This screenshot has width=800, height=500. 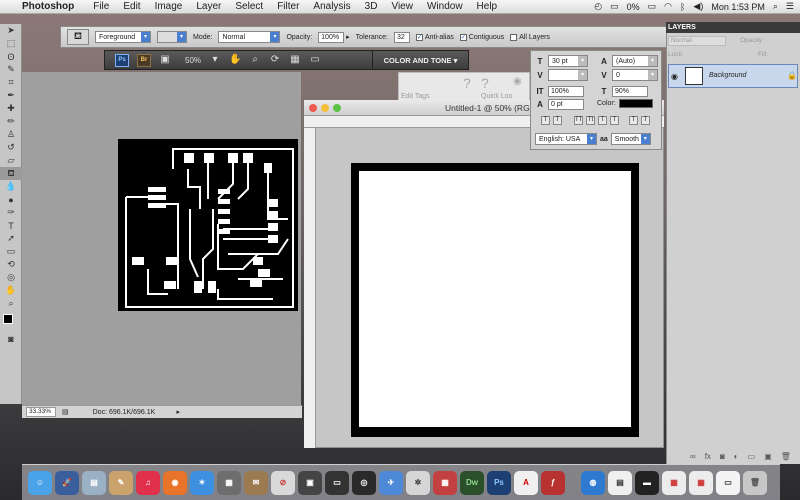 What do you see at coordinates (553, 482) in the screenshot?
I see `flash-icon: ƒ` at bounding box center [553, 482].